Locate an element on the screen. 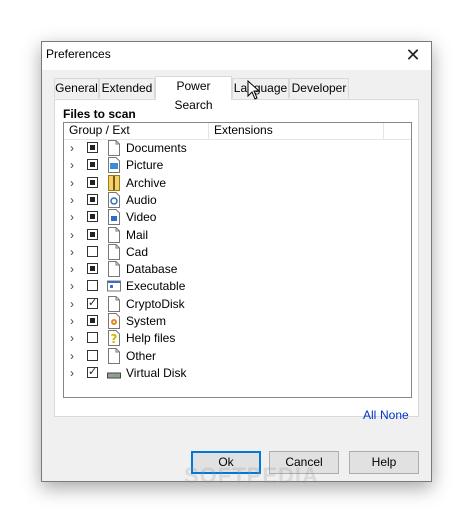 This screenshot has height=524, width=474. list-item: › Archive is located at coordinates (237, 183).